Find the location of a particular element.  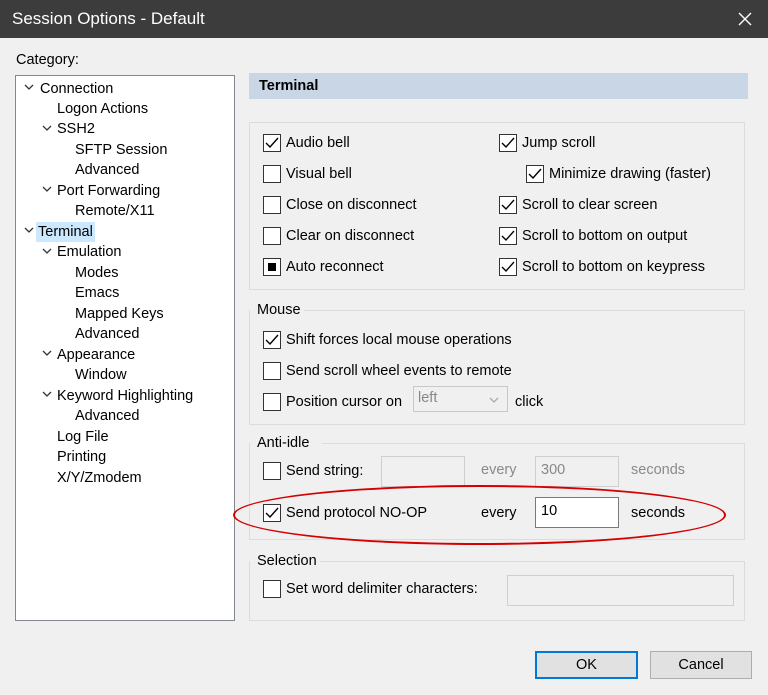

auto-reconnect-label: Auto reconnect is located at coordinates (335, 267).